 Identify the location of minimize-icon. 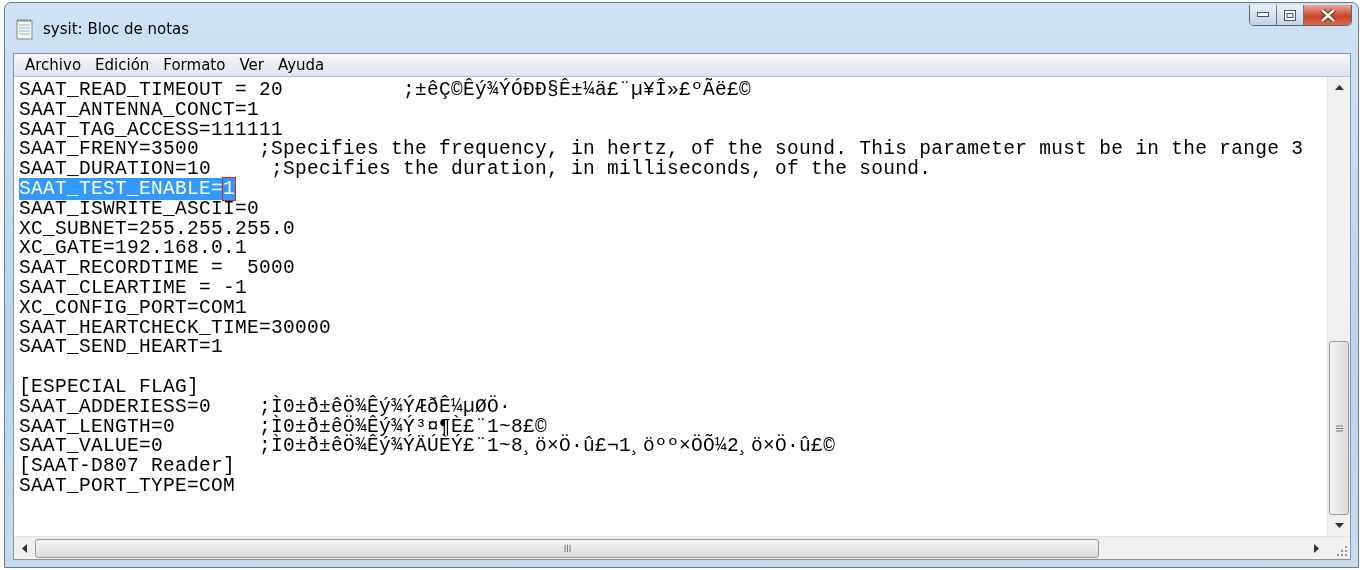
(1263, 15).